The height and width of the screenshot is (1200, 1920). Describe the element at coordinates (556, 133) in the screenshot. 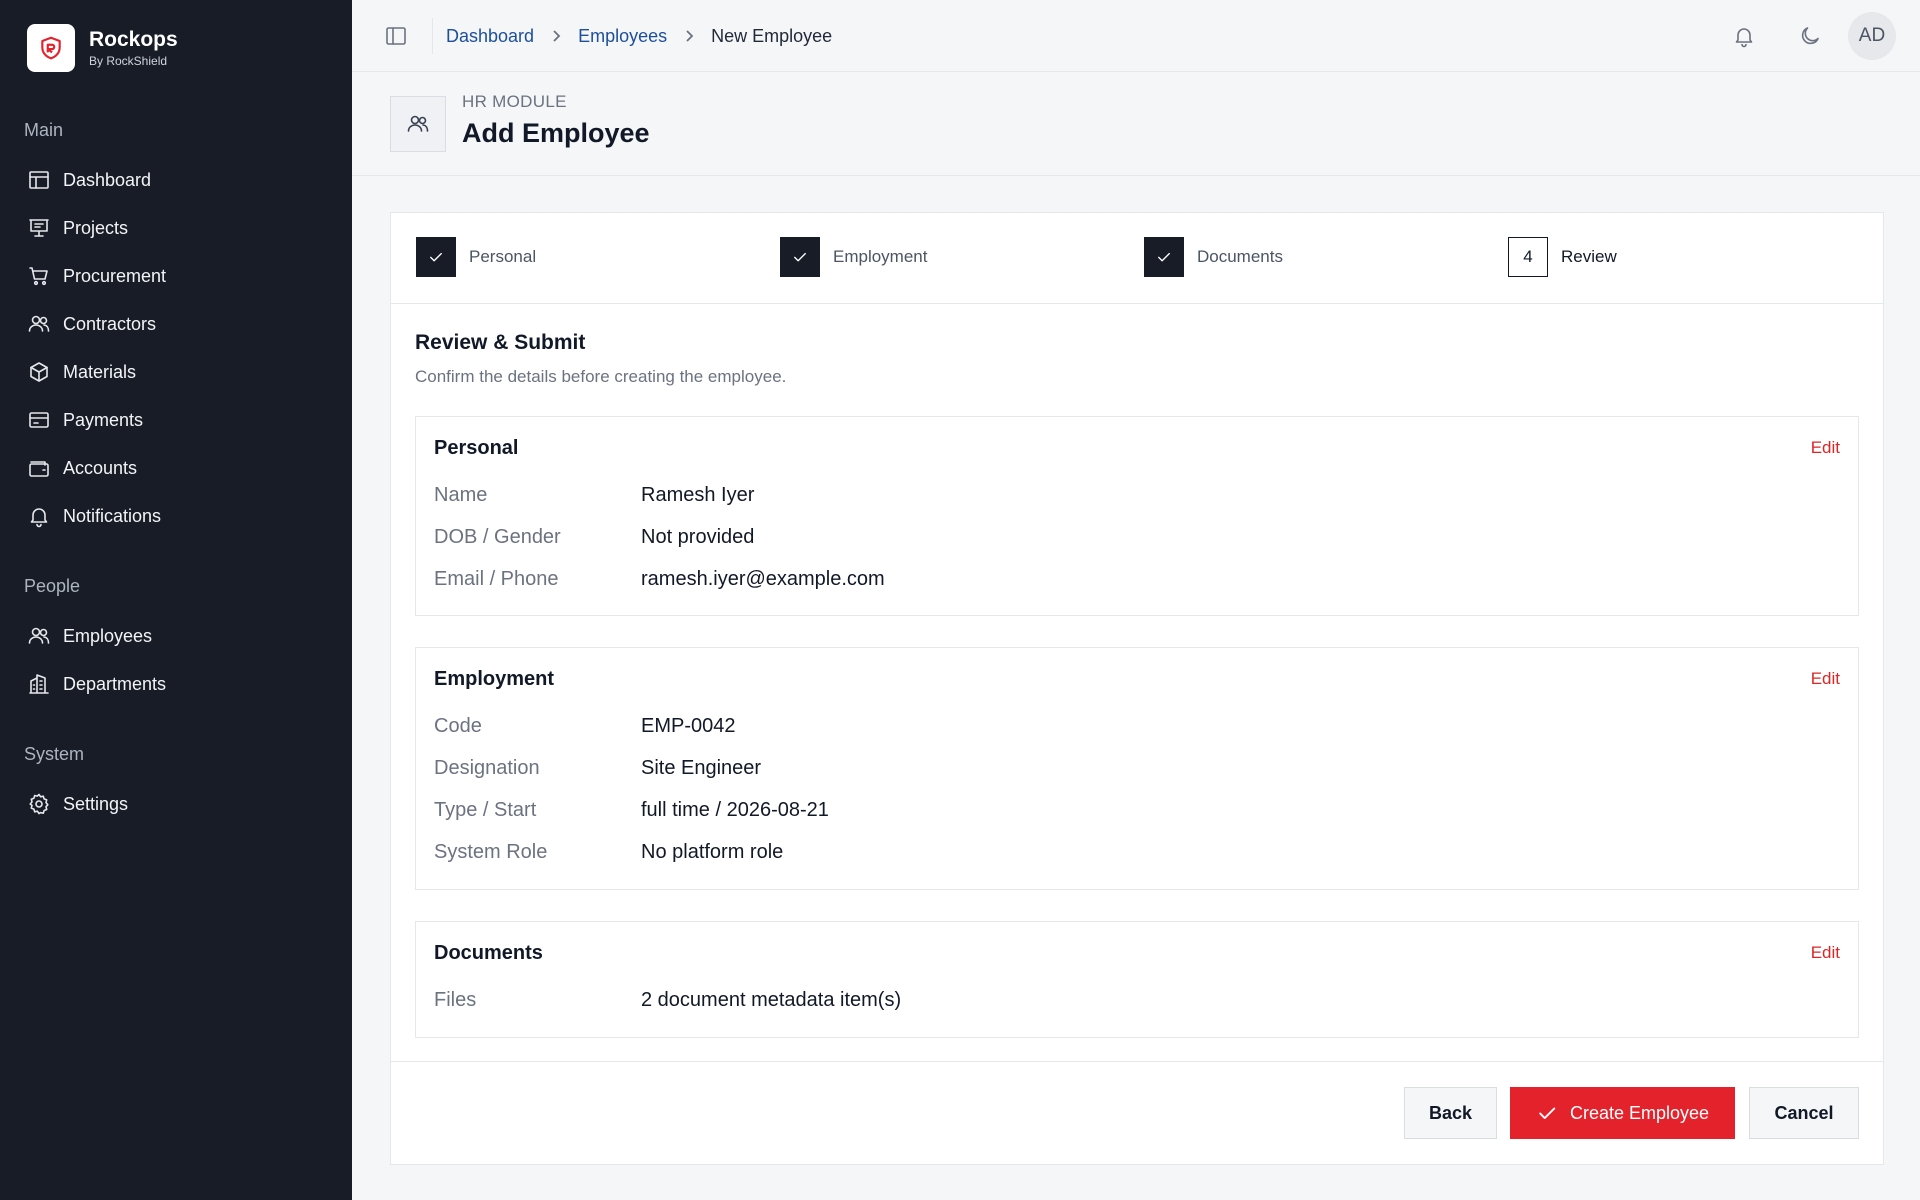

I see `page-title: Add Employee` at that location.